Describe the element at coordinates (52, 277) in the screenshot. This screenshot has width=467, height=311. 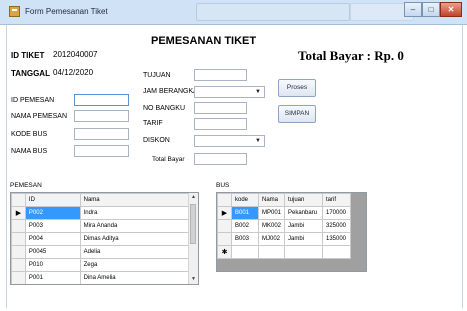
I see `table-cell: P001` at that location.